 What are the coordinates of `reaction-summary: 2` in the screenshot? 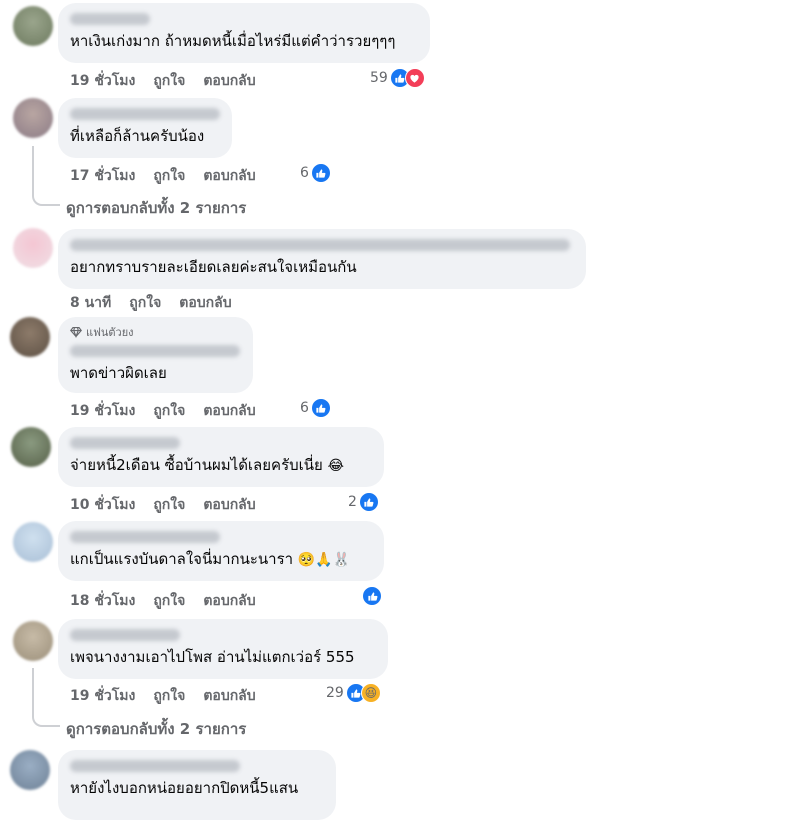 It's located at (363, 502).